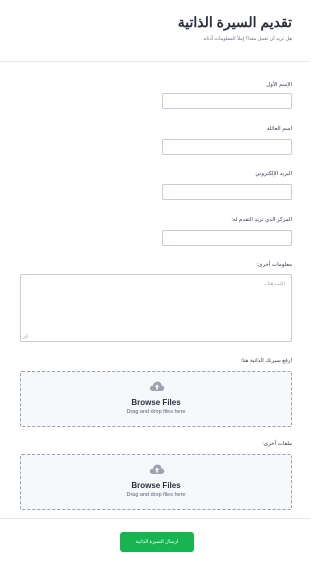  I want to click on email-label: البريد الإلكتروني, so click(273, 174).